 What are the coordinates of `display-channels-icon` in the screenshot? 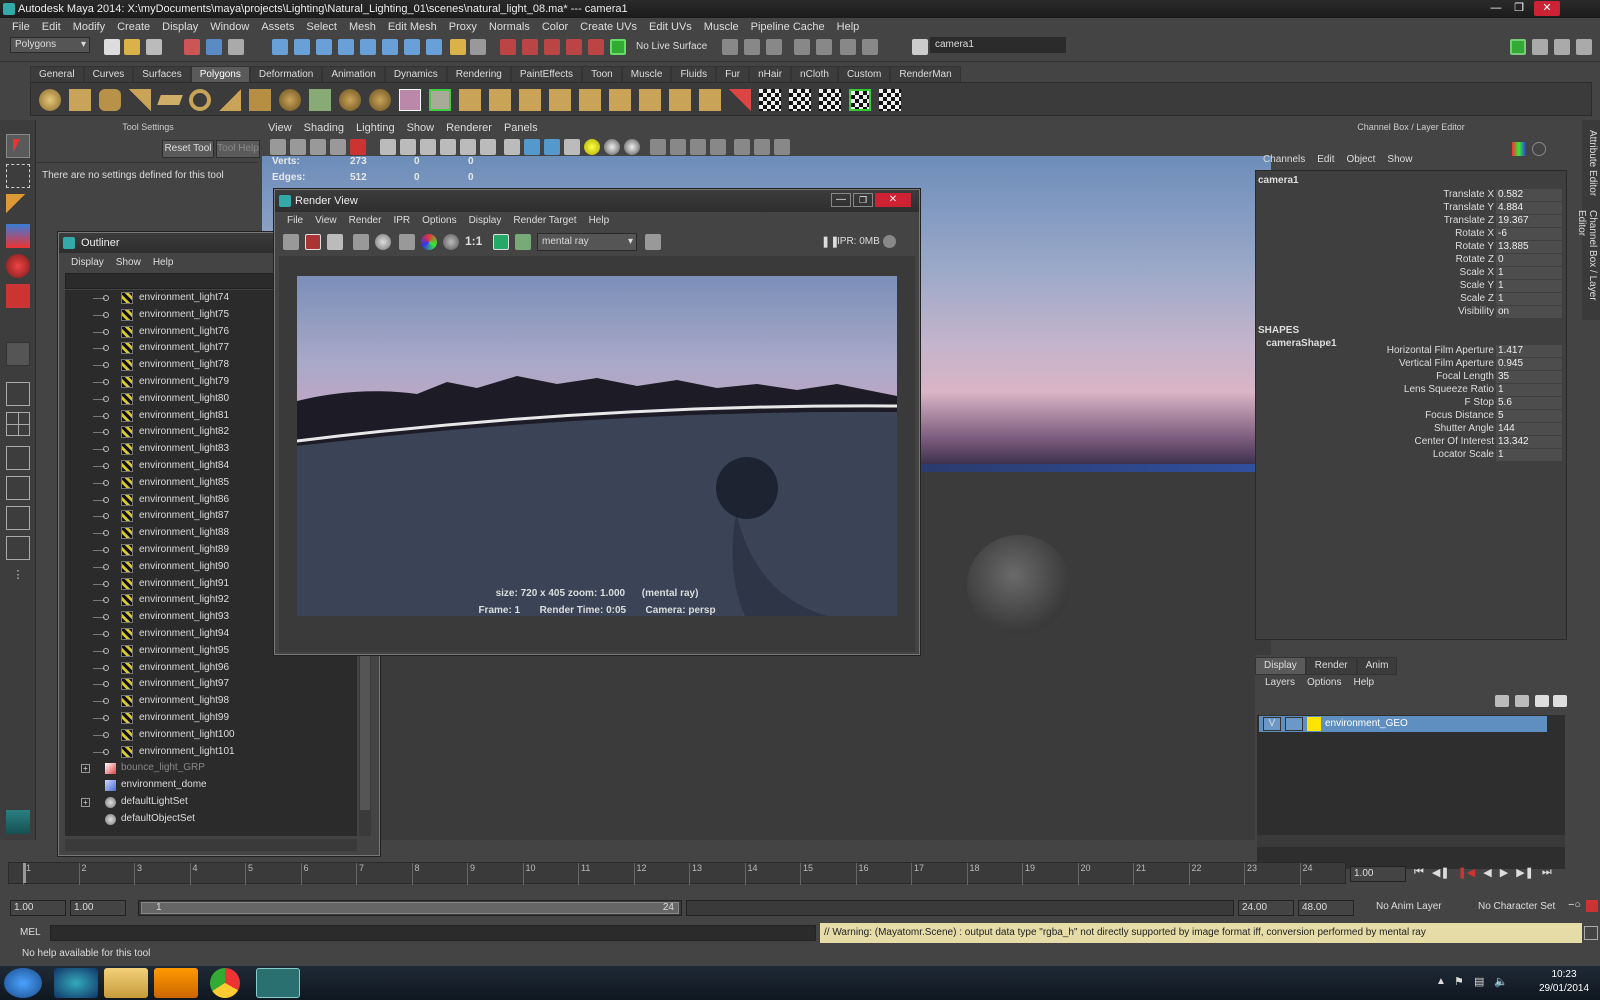 It's located at (407, 242).